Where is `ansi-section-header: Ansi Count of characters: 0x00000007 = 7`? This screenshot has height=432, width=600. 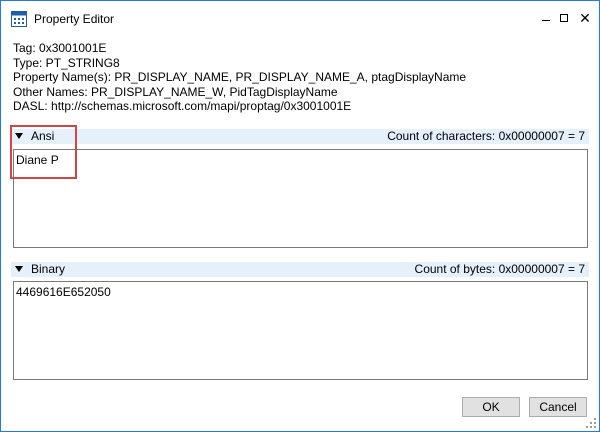
ansi-section-header: Ansi Count of characters: 0x00000007 = 7 is located at coordinates (300, 136).